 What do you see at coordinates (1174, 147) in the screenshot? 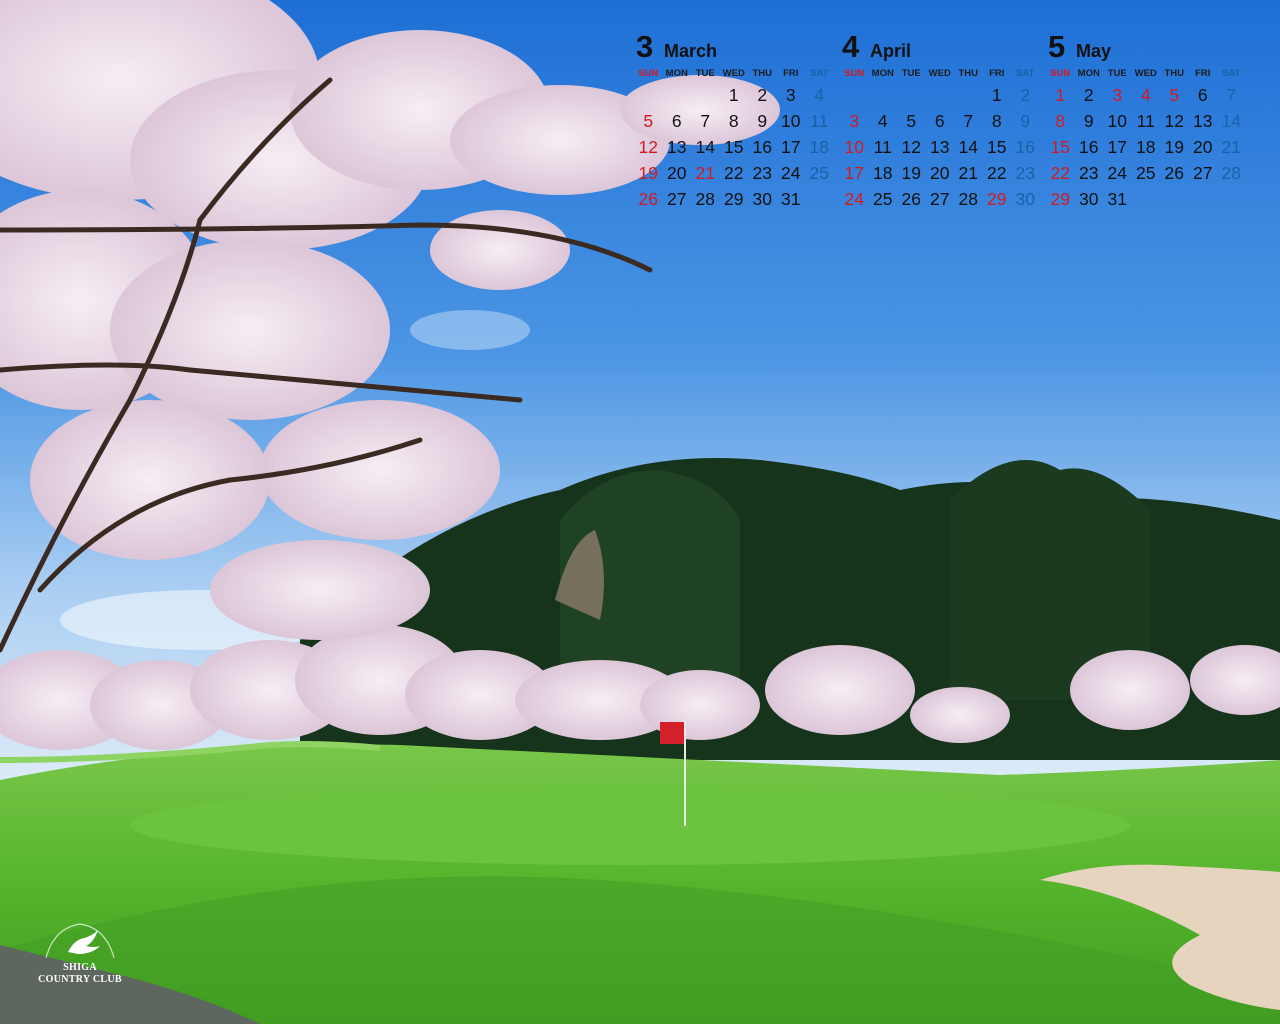
I see `day-cell: 19` at bounding box center [1174, 147].